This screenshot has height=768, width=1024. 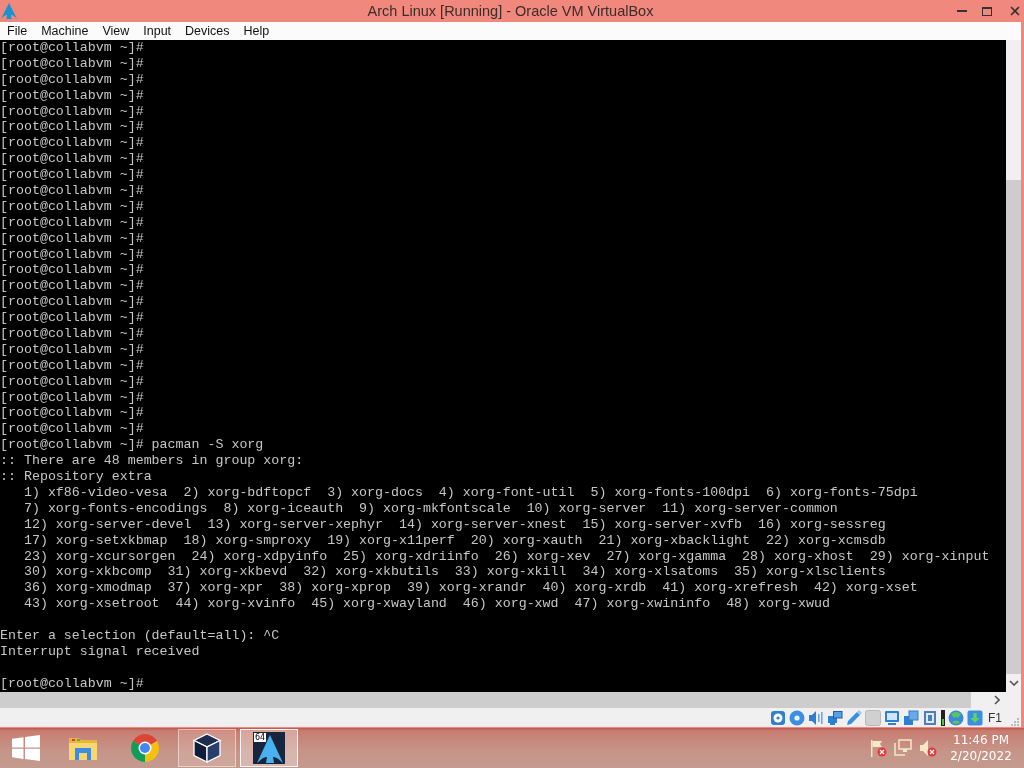 I want to click on close-icon, so click(x=1015, y=11).